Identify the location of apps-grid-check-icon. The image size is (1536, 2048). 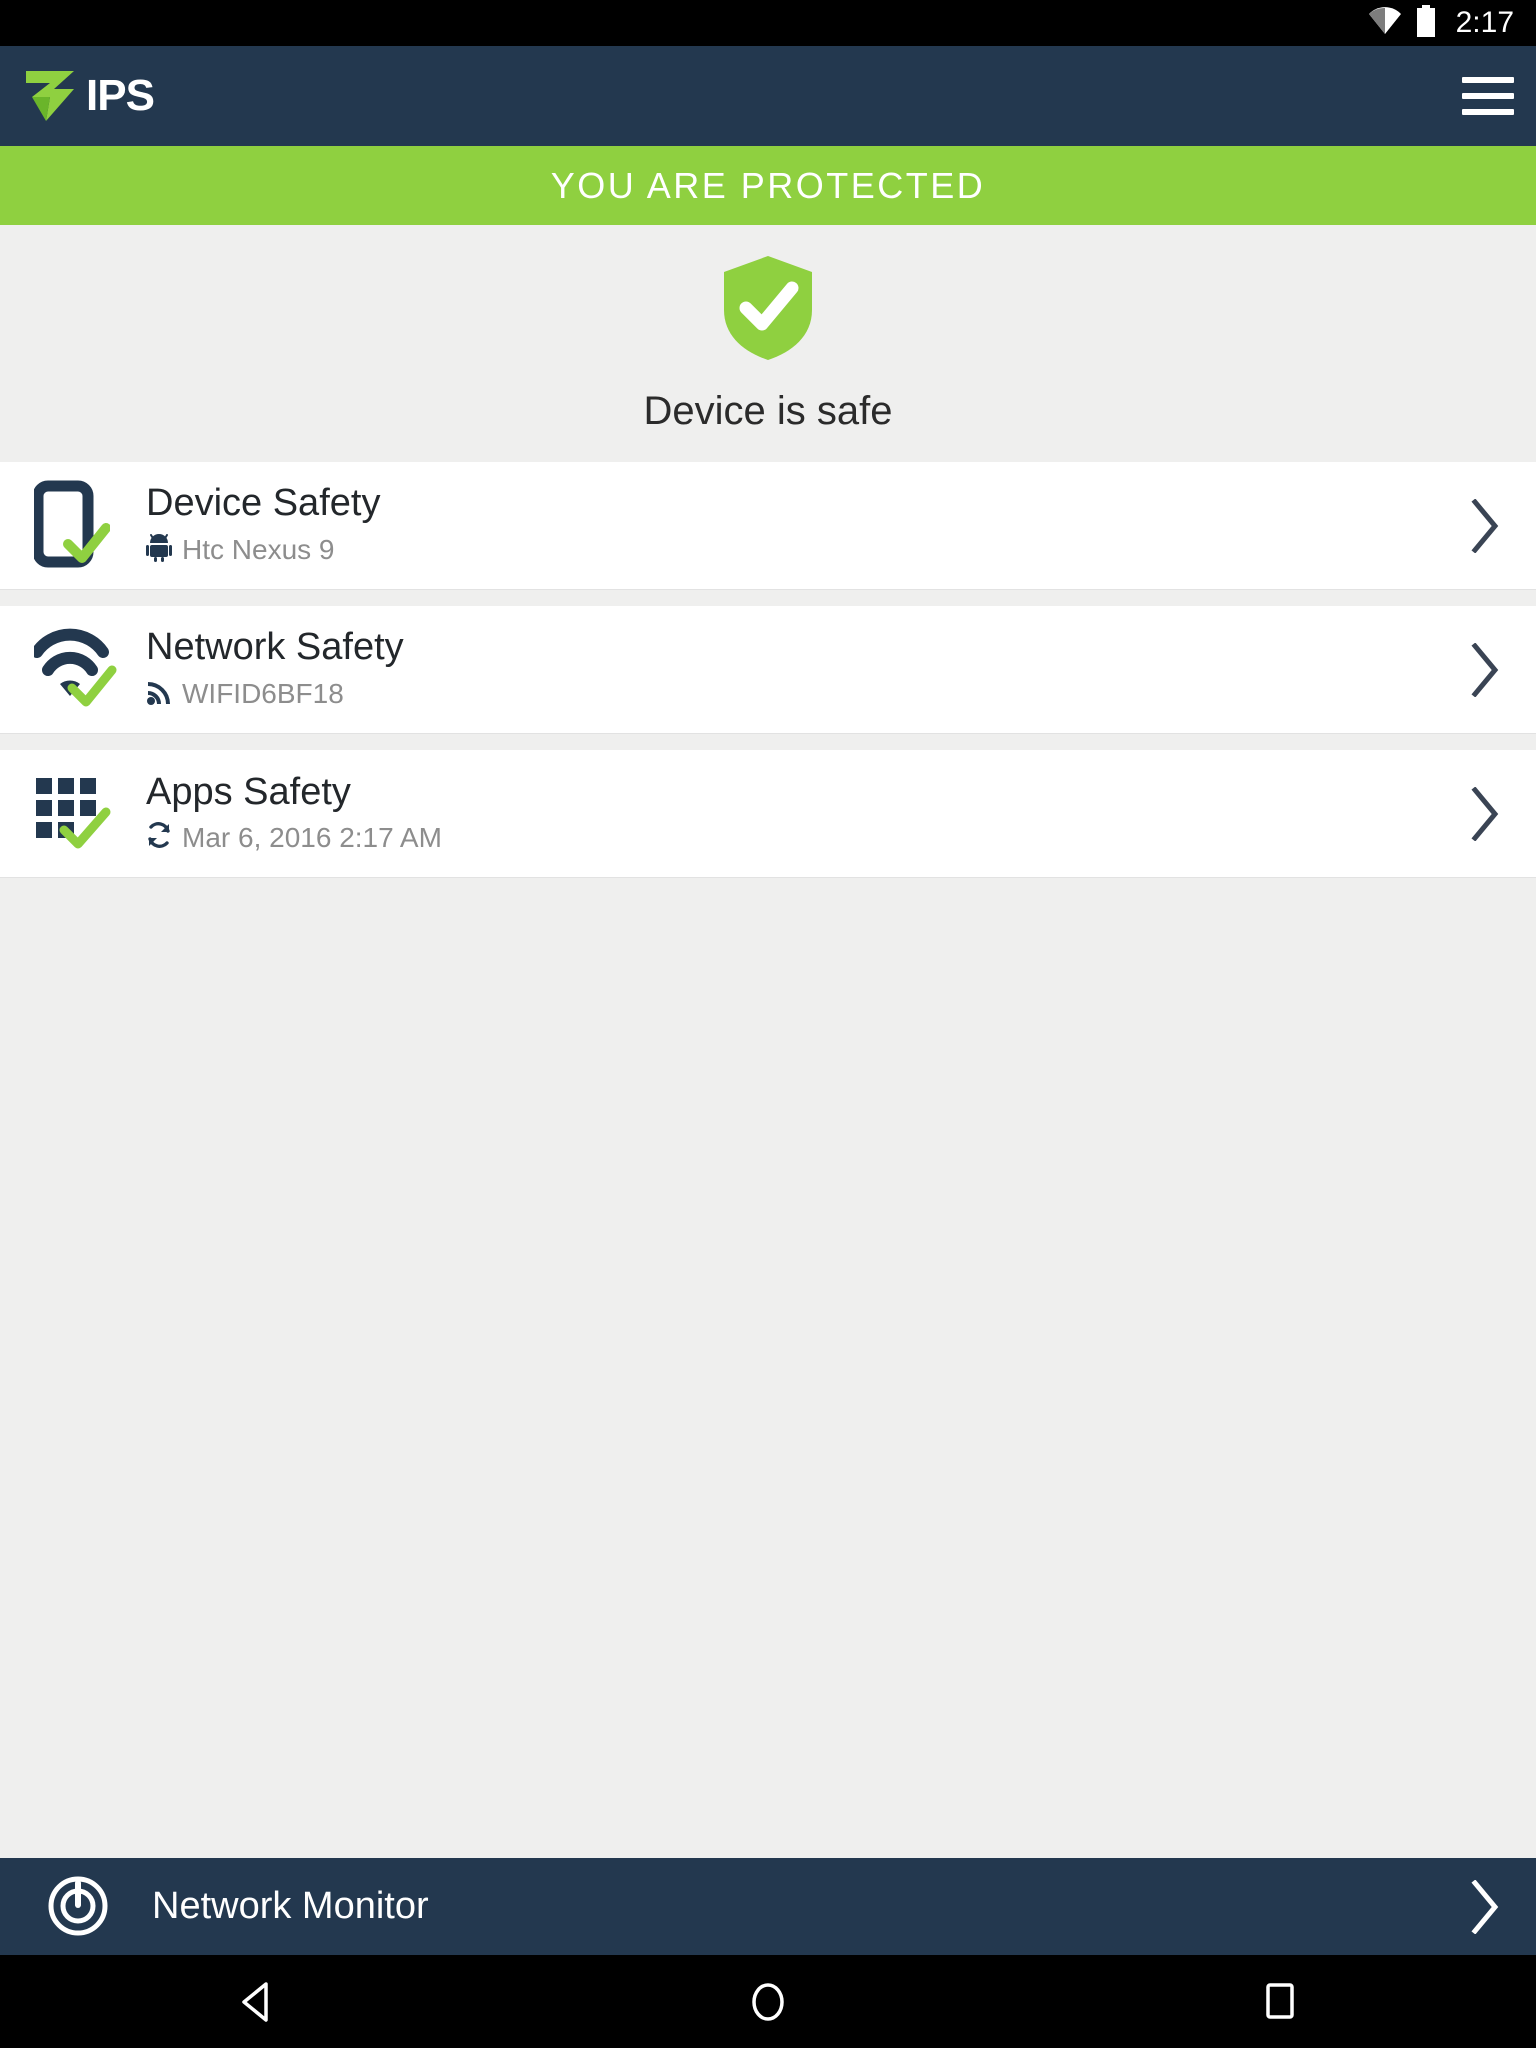
(83, 814).